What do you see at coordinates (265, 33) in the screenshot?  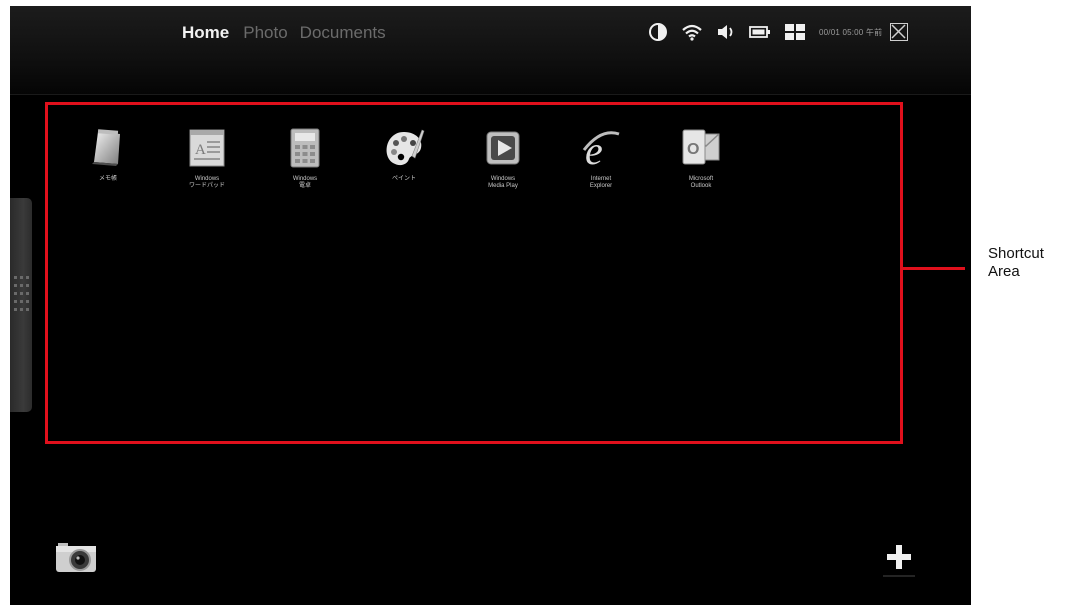 I see `tab-photo: Photo` at bounding box center [265, 33].